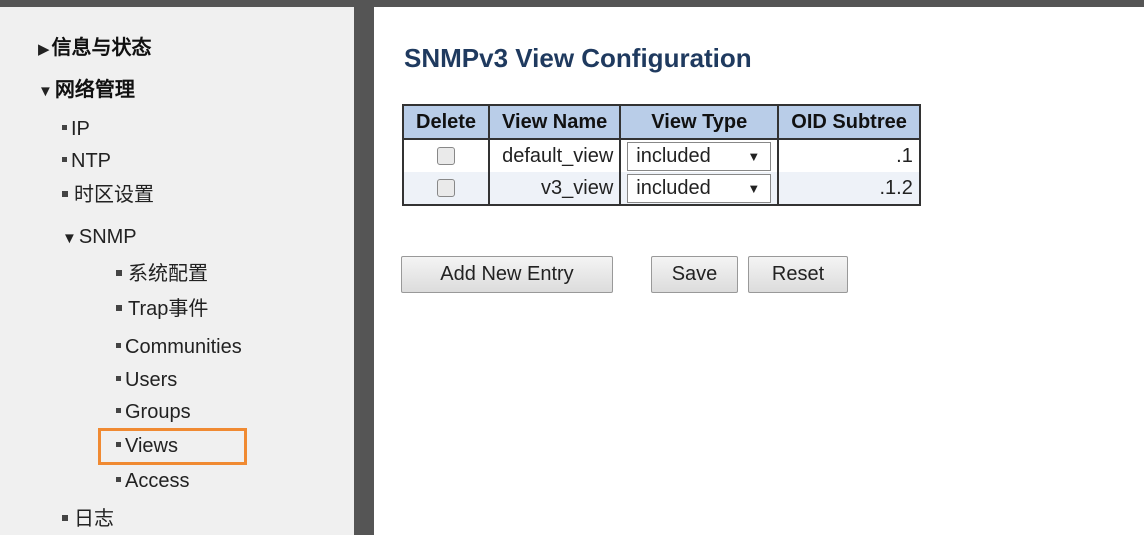  I want to click on sidebar-item-label: 网络管理, so click(94, 90).